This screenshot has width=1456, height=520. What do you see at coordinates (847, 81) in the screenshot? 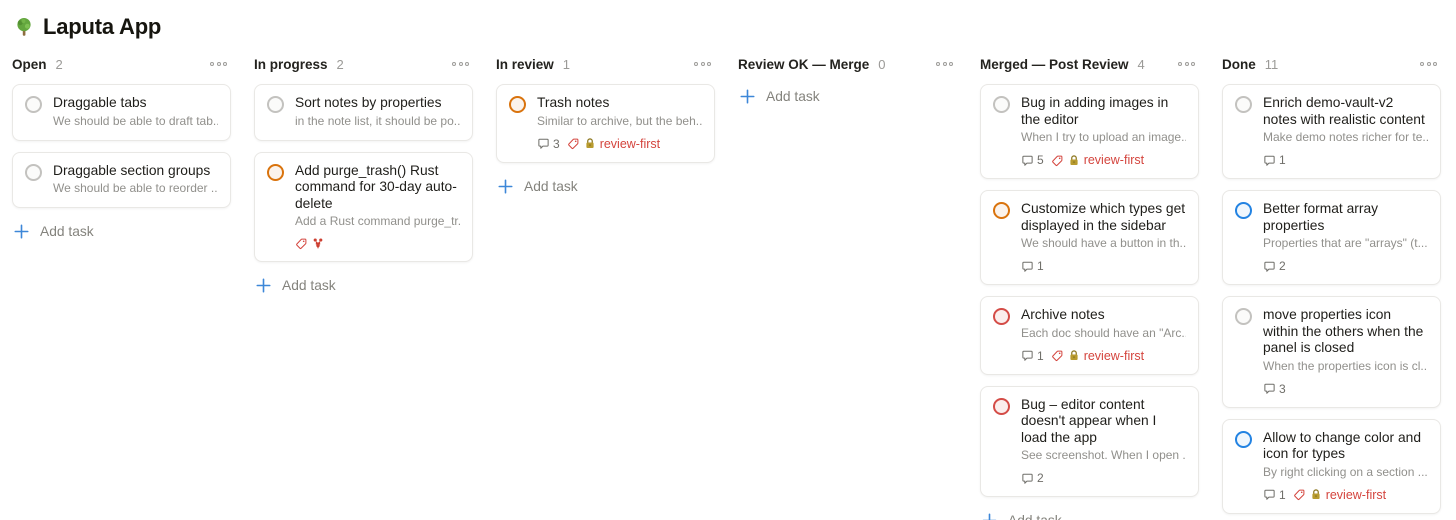
I see `board-column-review-ok-merge: Review OK — Merge 0 Add task` at bounding box center [847, 81].